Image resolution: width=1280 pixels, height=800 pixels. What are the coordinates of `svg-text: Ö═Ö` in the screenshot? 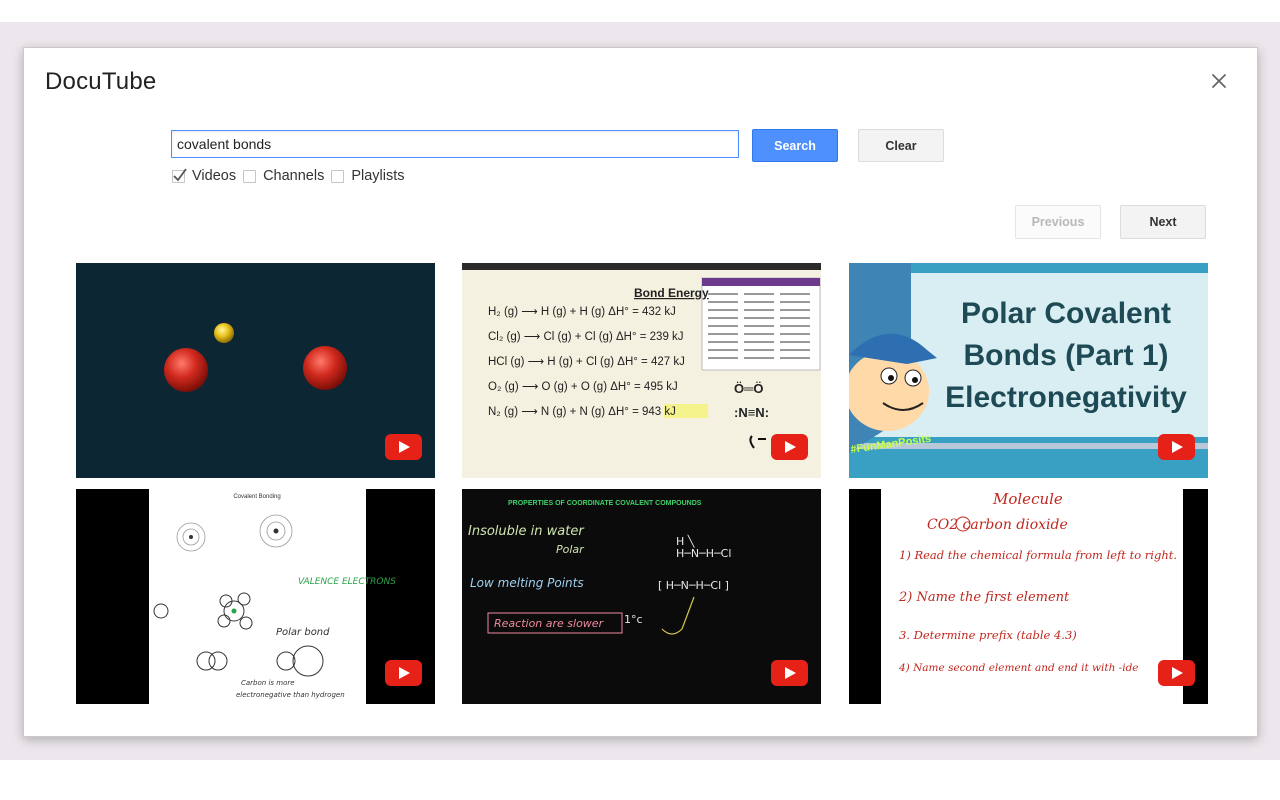 It's located at (748, 388).